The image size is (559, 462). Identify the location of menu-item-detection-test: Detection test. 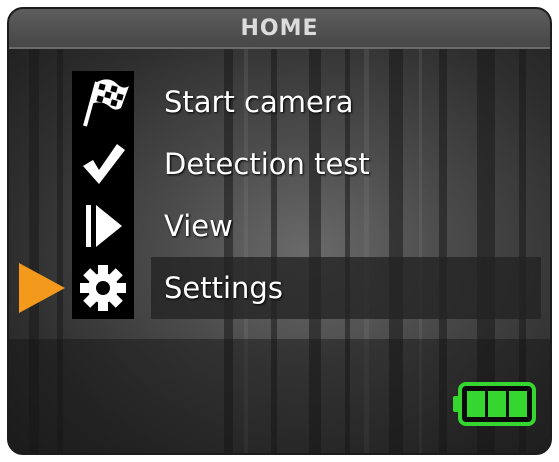
(279, 164).